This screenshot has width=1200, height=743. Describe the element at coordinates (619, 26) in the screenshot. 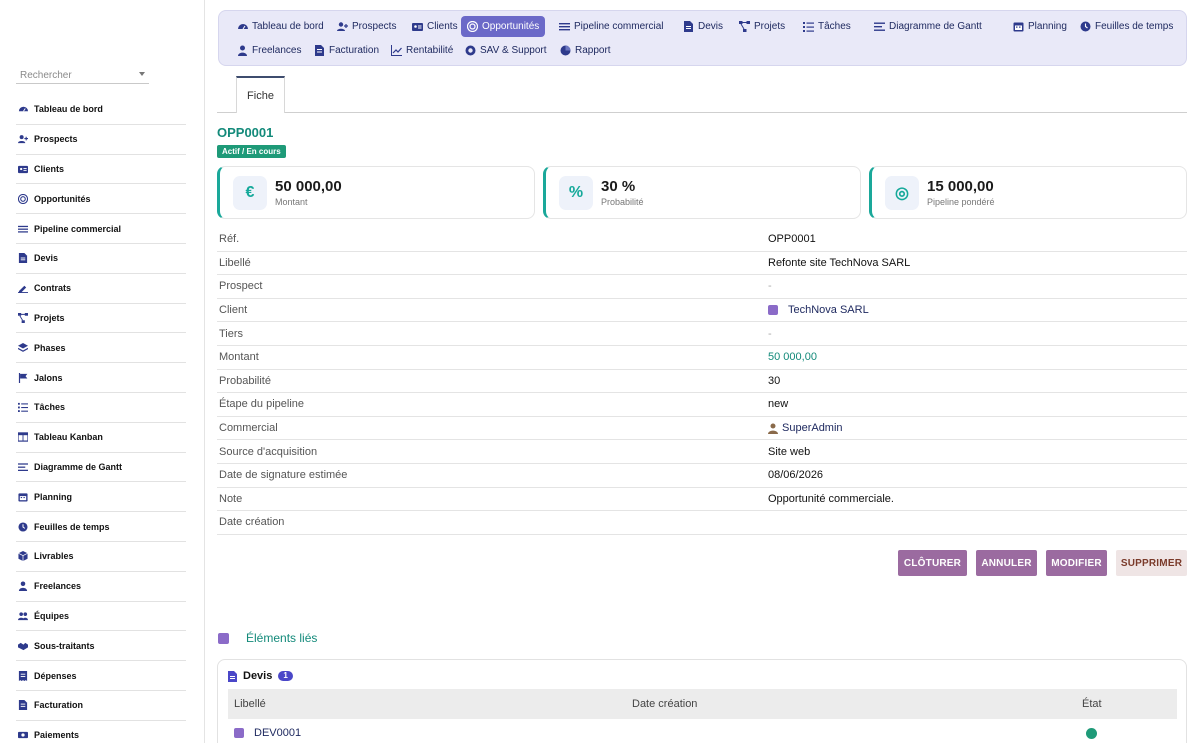

I see `nav-item-label: Pipeline commercial` at that location.